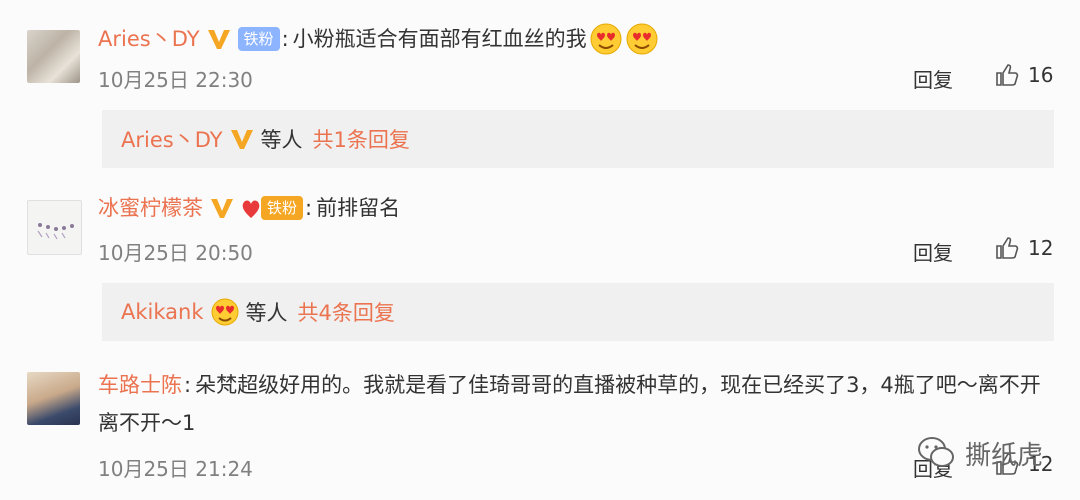 This screenshot has height=500, width=1080. I want to click on like-count: 16, so click(1041, 75).